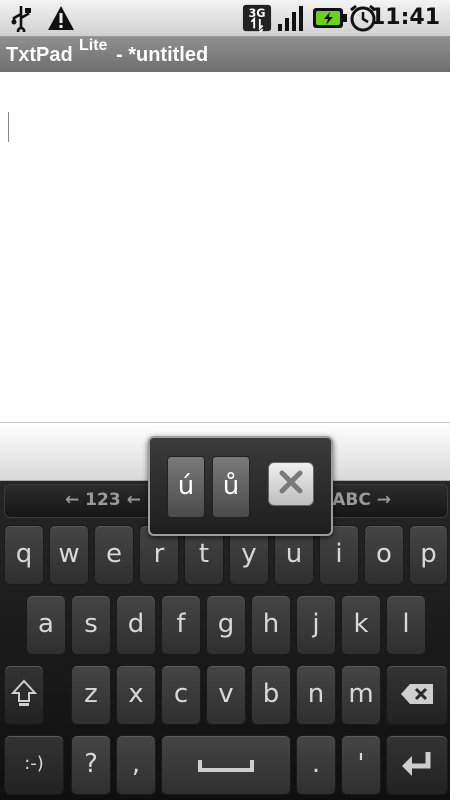  What do you see at coordinates (61, 18) in the screenshot?
I see `warning-icon` at bounding box center [61, 18].